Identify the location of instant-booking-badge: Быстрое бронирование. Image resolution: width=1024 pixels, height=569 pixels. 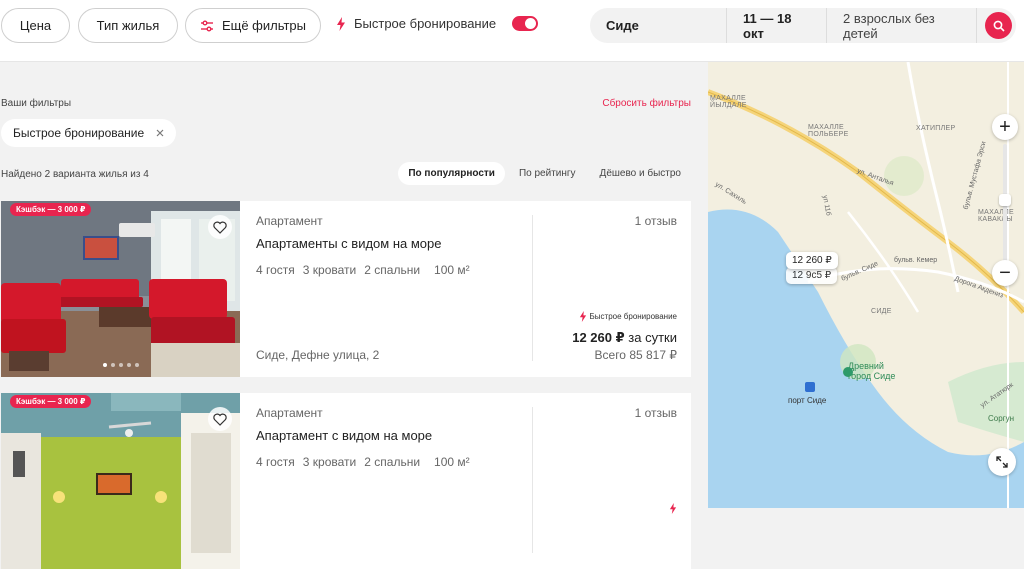
(628, 316).